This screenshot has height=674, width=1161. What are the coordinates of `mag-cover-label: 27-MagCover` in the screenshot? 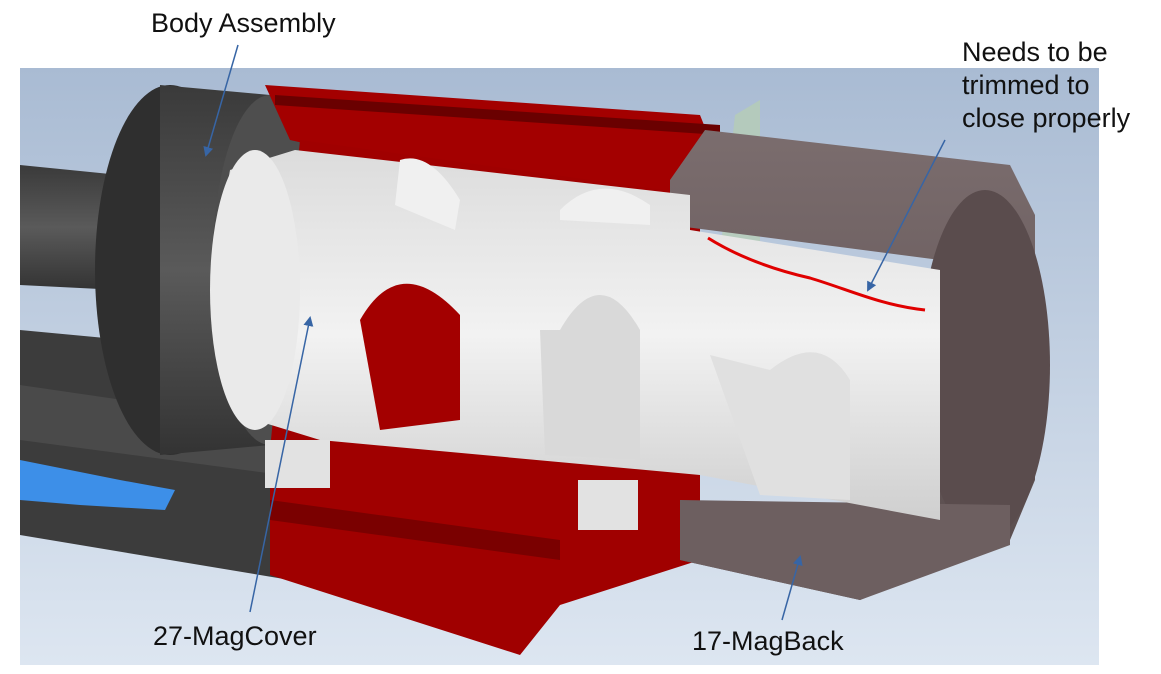 It's located at (235, 636).